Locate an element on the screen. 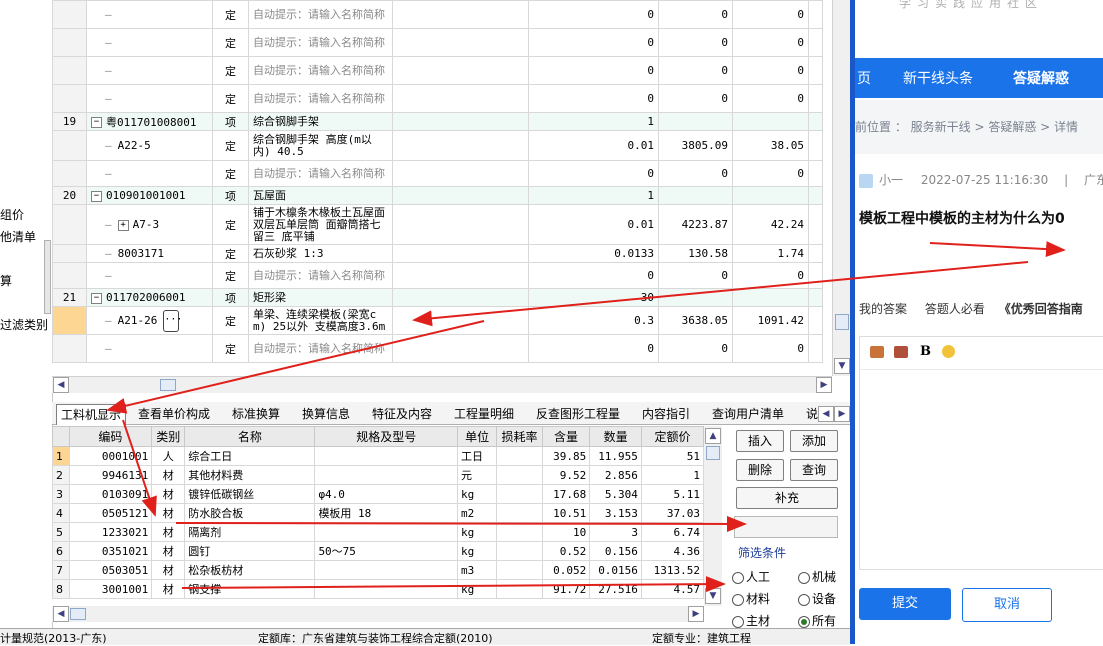  name-cell: 自动提示：请输入名称简称 is located at coordinates (320, 275).